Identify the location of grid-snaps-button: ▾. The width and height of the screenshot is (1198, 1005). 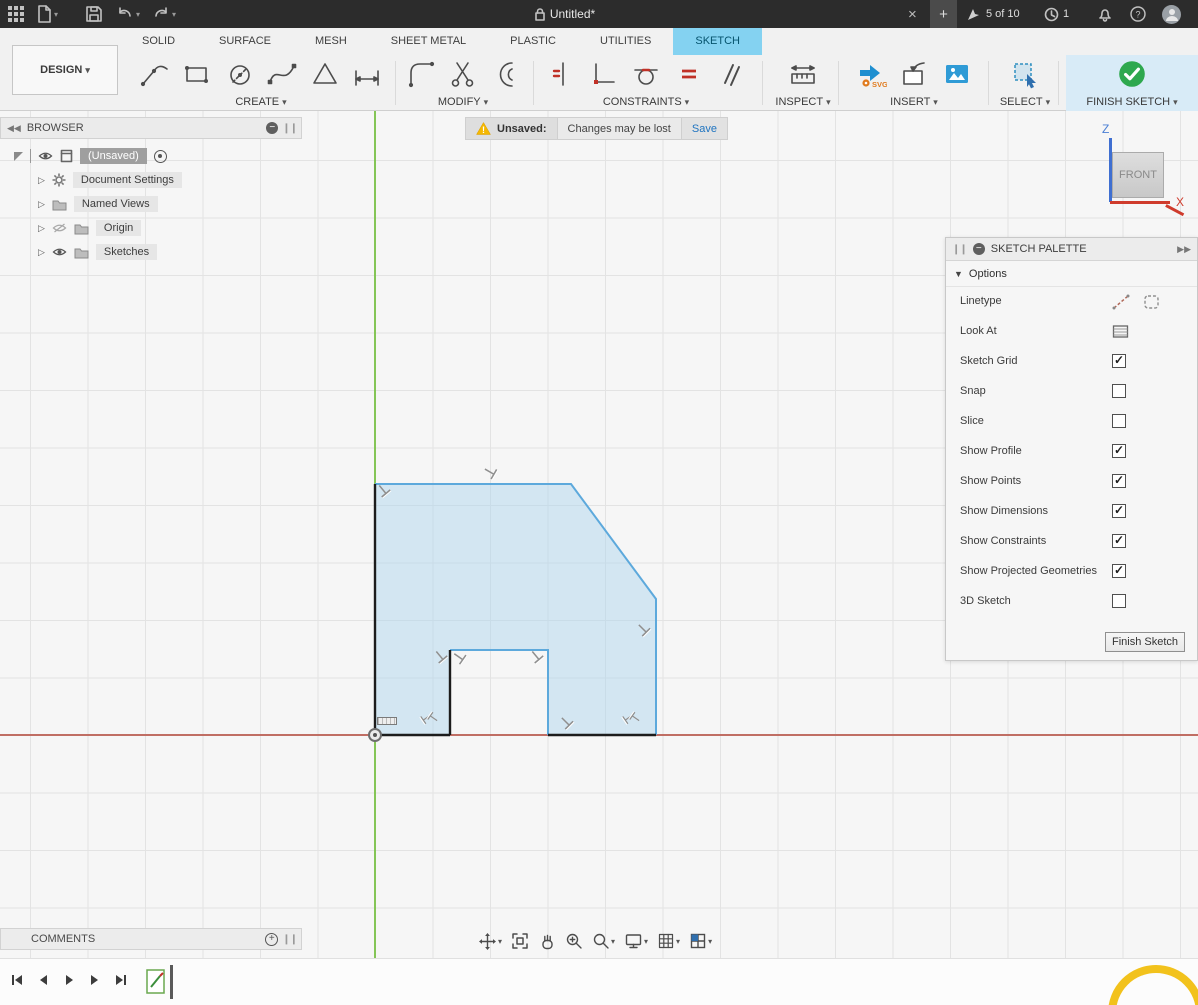
(668, 941).